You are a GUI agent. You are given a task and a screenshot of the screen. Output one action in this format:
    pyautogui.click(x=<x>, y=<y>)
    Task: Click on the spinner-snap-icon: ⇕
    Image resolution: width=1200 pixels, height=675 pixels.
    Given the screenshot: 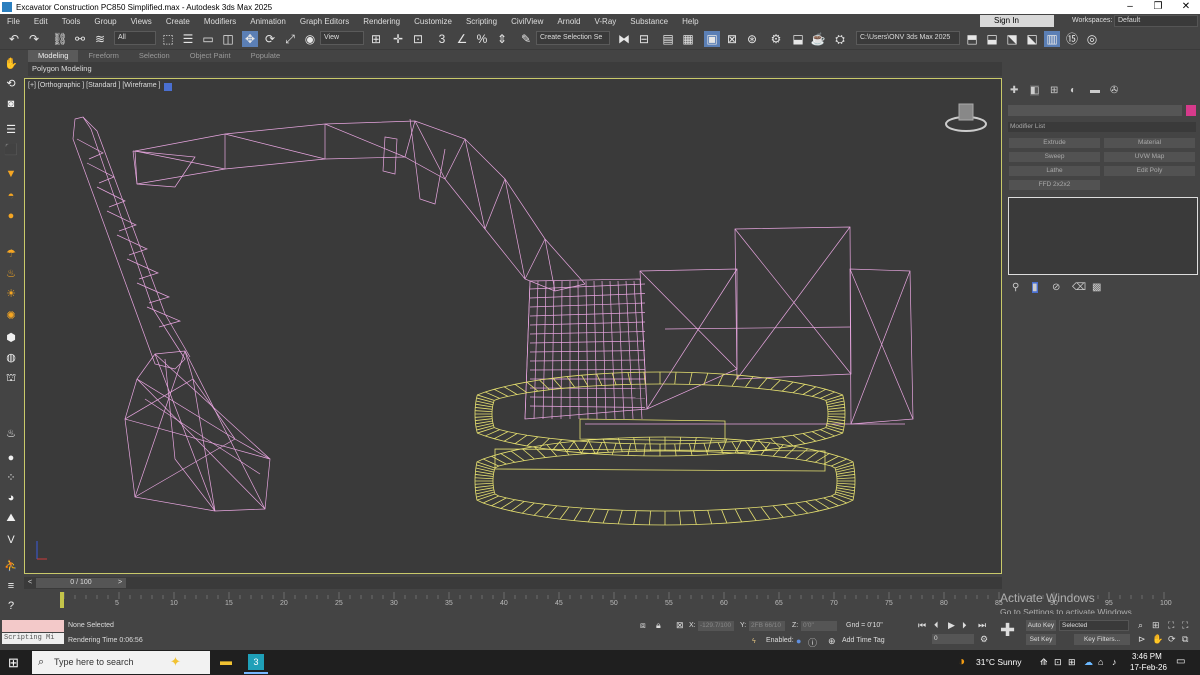 What is the action you would take?
    pyautogui.click(x=502, y=39)
    